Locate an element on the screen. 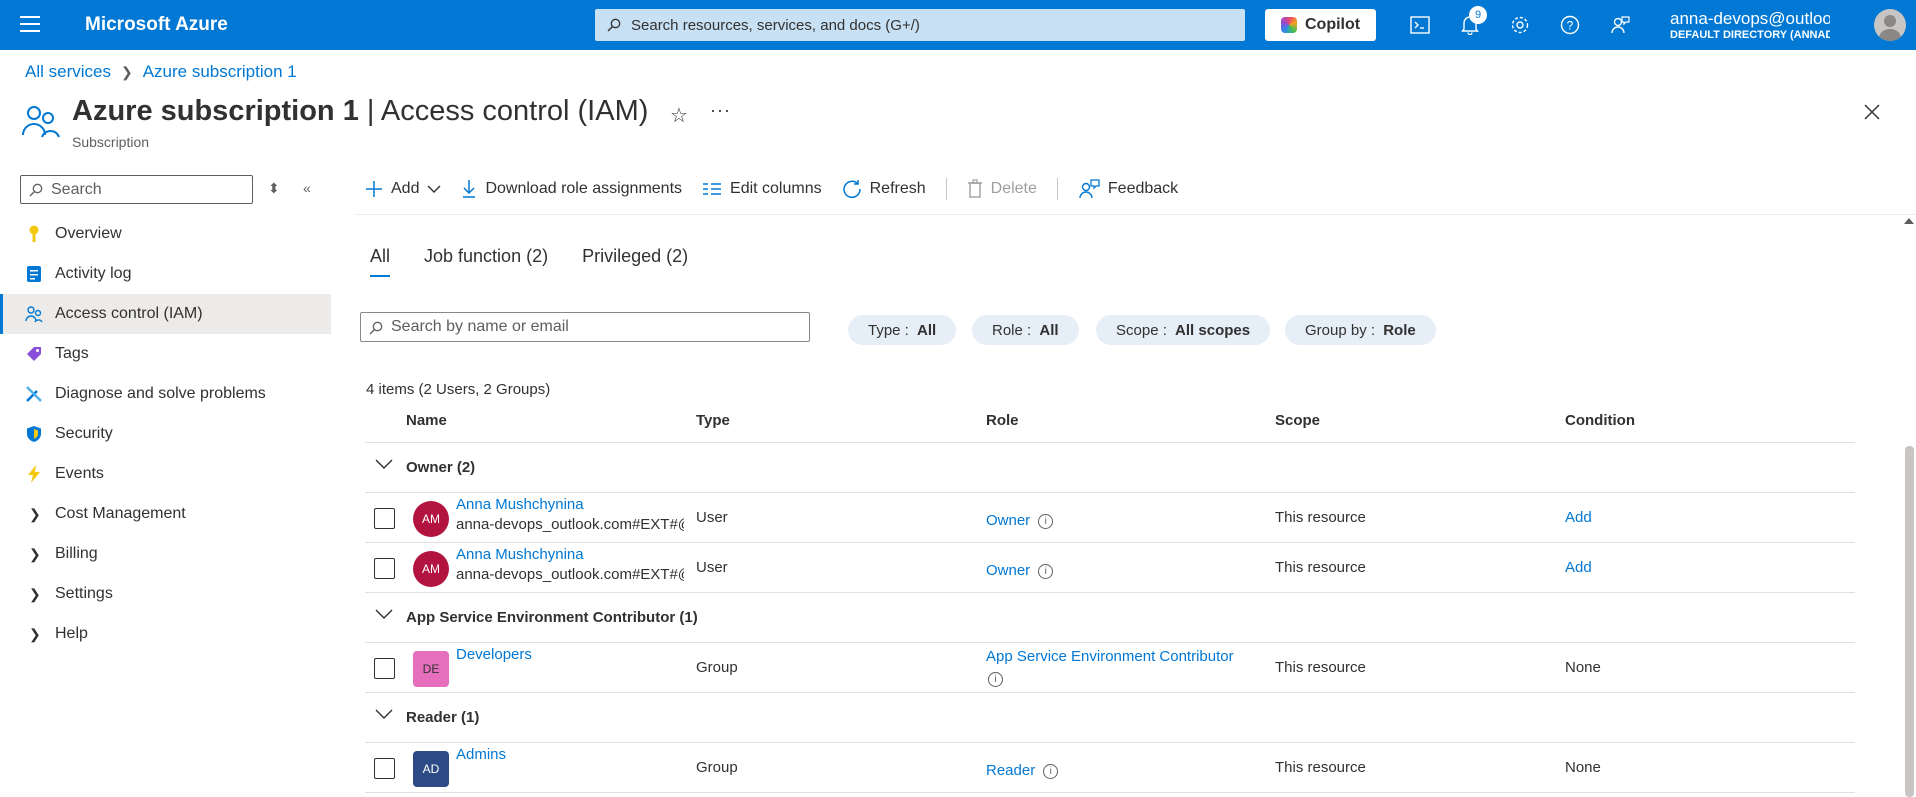 This screenshot has width=1916, height=797. groupby-filter-pill: Group by : Role is located at coordinates (1360, 330).